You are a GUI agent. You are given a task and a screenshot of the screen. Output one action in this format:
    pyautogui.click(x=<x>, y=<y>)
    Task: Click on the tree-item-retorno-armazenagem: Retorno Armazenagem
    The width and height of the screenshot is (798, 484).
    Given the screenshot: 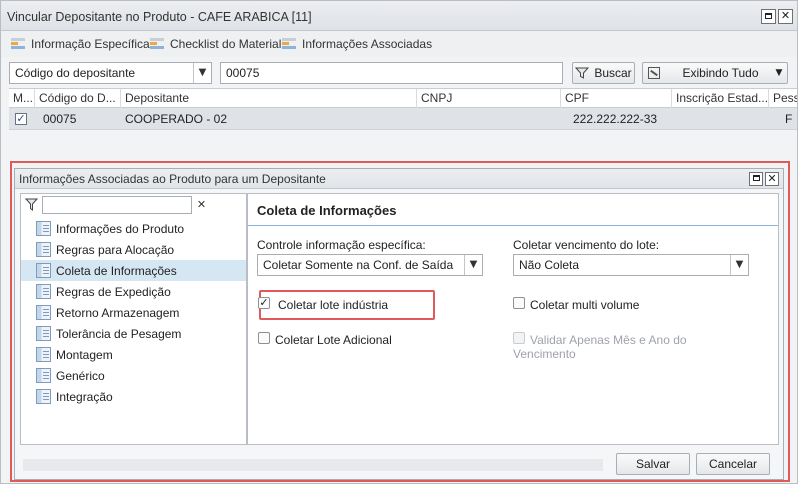 What is the action you would take?
    pyautogui.click(x=133, y=312)
    